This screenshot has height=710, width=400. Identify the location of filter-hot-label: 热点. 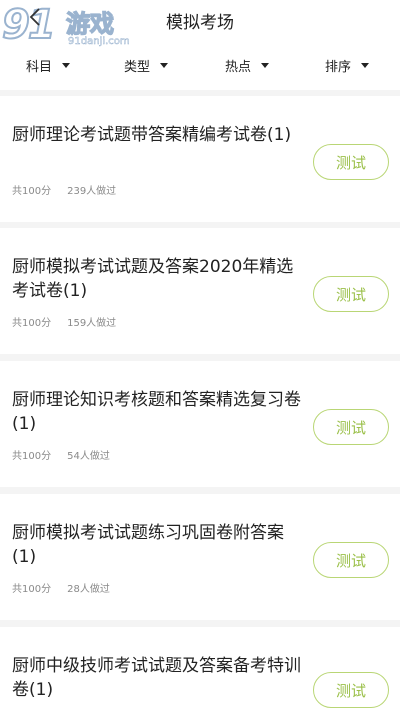
(238, 67).